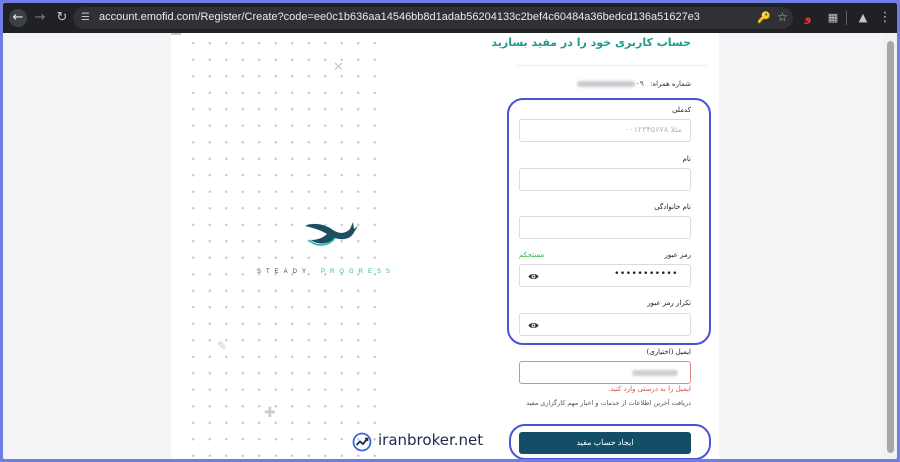  I want to click on tagline-progress: PROGRESS, so click(358, 272).